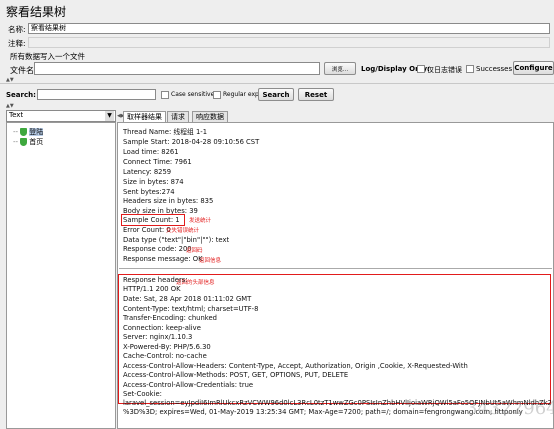 This screenshot has height=429, width=554. What do you see at coordinates (17, 43) in the screenshot?
I see `comment-label: 注释:` at bounding box center [17, 43].